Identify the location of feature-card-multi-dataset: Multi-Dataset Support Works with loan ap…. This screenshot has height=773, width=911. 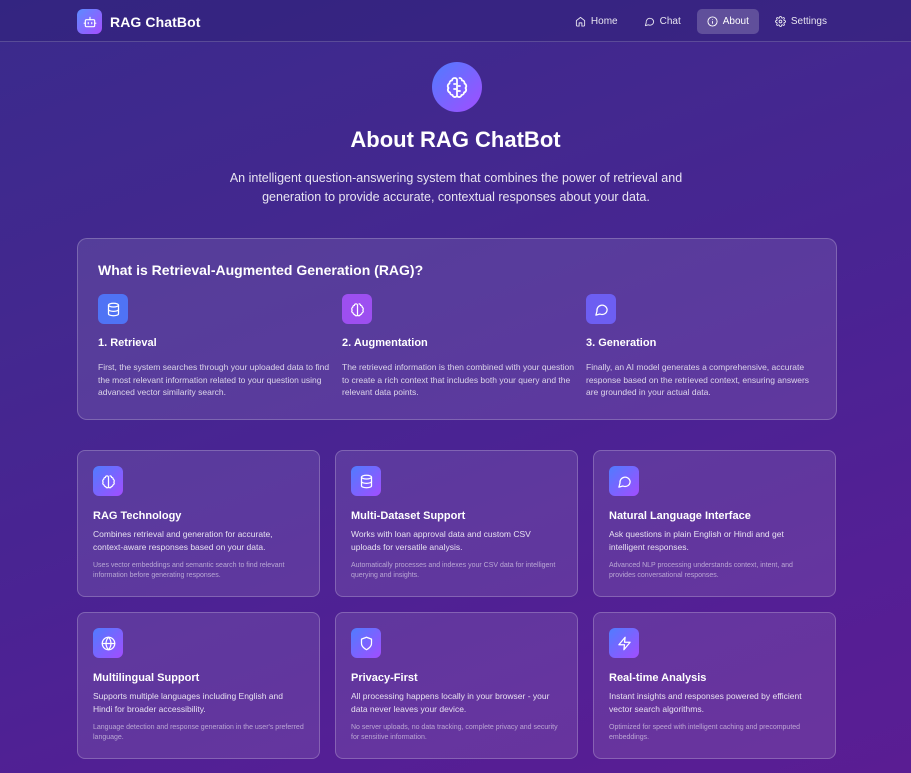
(456, 523).